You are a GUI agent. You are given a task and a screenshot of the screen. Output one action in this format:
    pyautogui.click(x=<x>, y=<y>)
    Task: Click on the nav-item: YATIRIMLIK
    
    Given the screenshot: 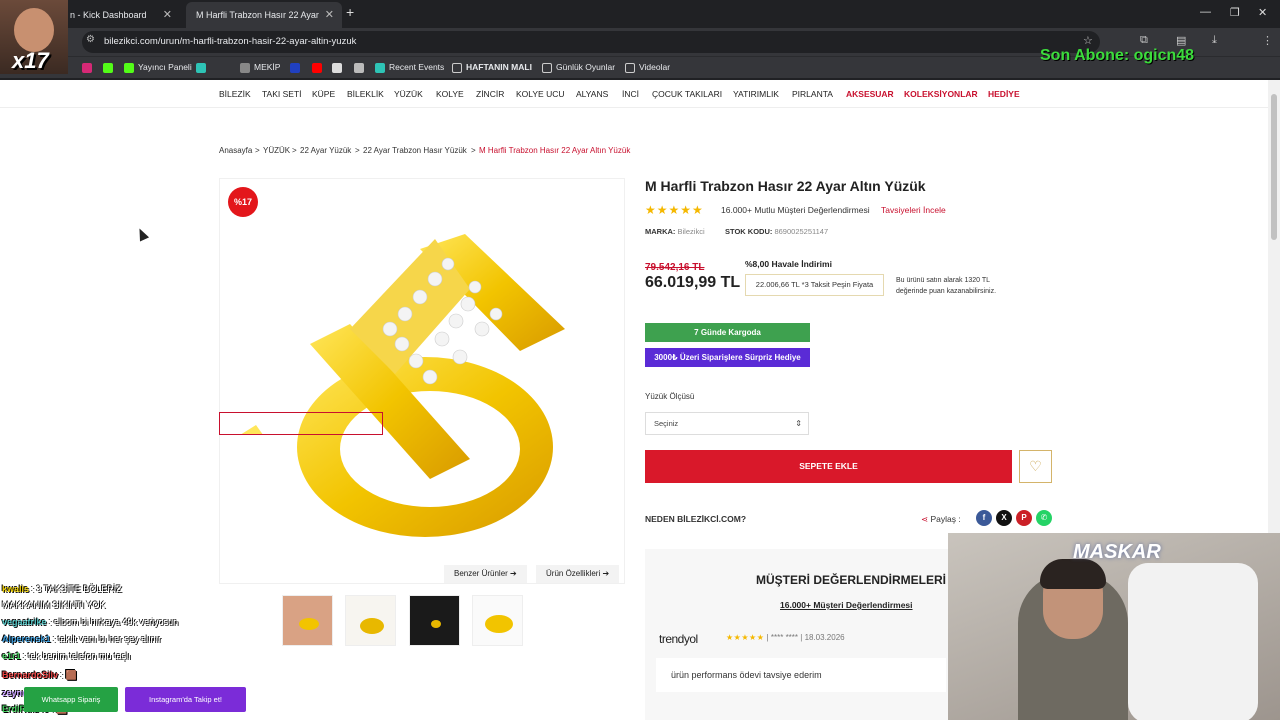 What is the action you would take?
    pyautogui.click(x=756, y=94)
    